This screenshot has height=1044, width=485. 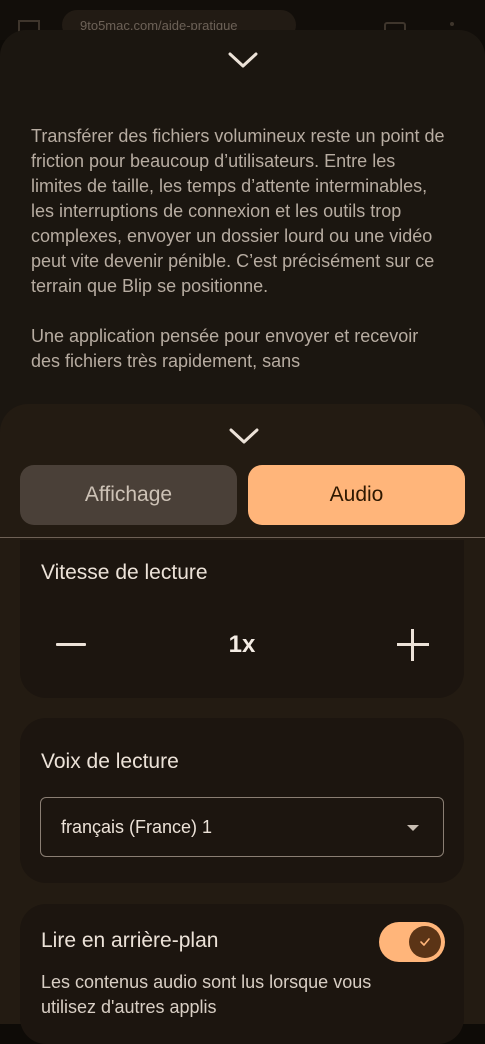 I want to click on menu-icon, so click(x=452, y=24).